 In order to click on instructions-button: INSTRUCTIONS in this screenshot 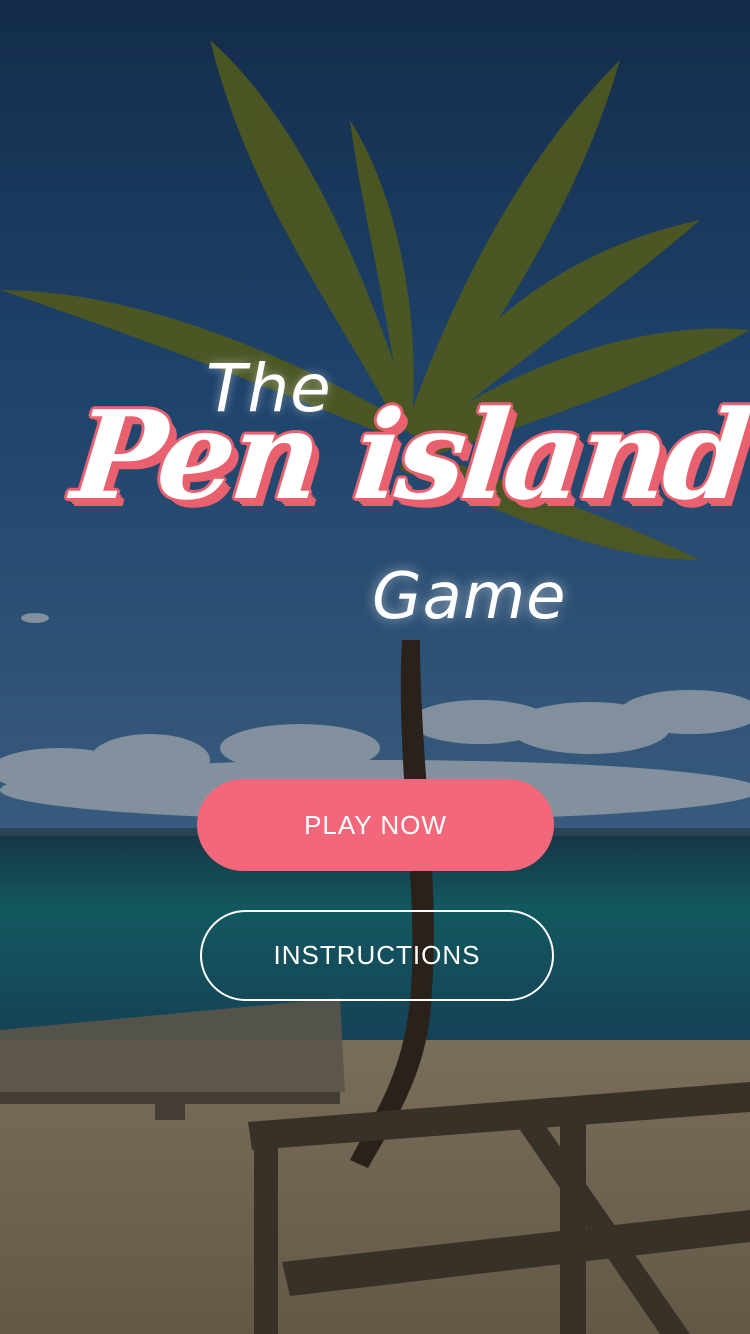, I will do `click(377, 955)`.